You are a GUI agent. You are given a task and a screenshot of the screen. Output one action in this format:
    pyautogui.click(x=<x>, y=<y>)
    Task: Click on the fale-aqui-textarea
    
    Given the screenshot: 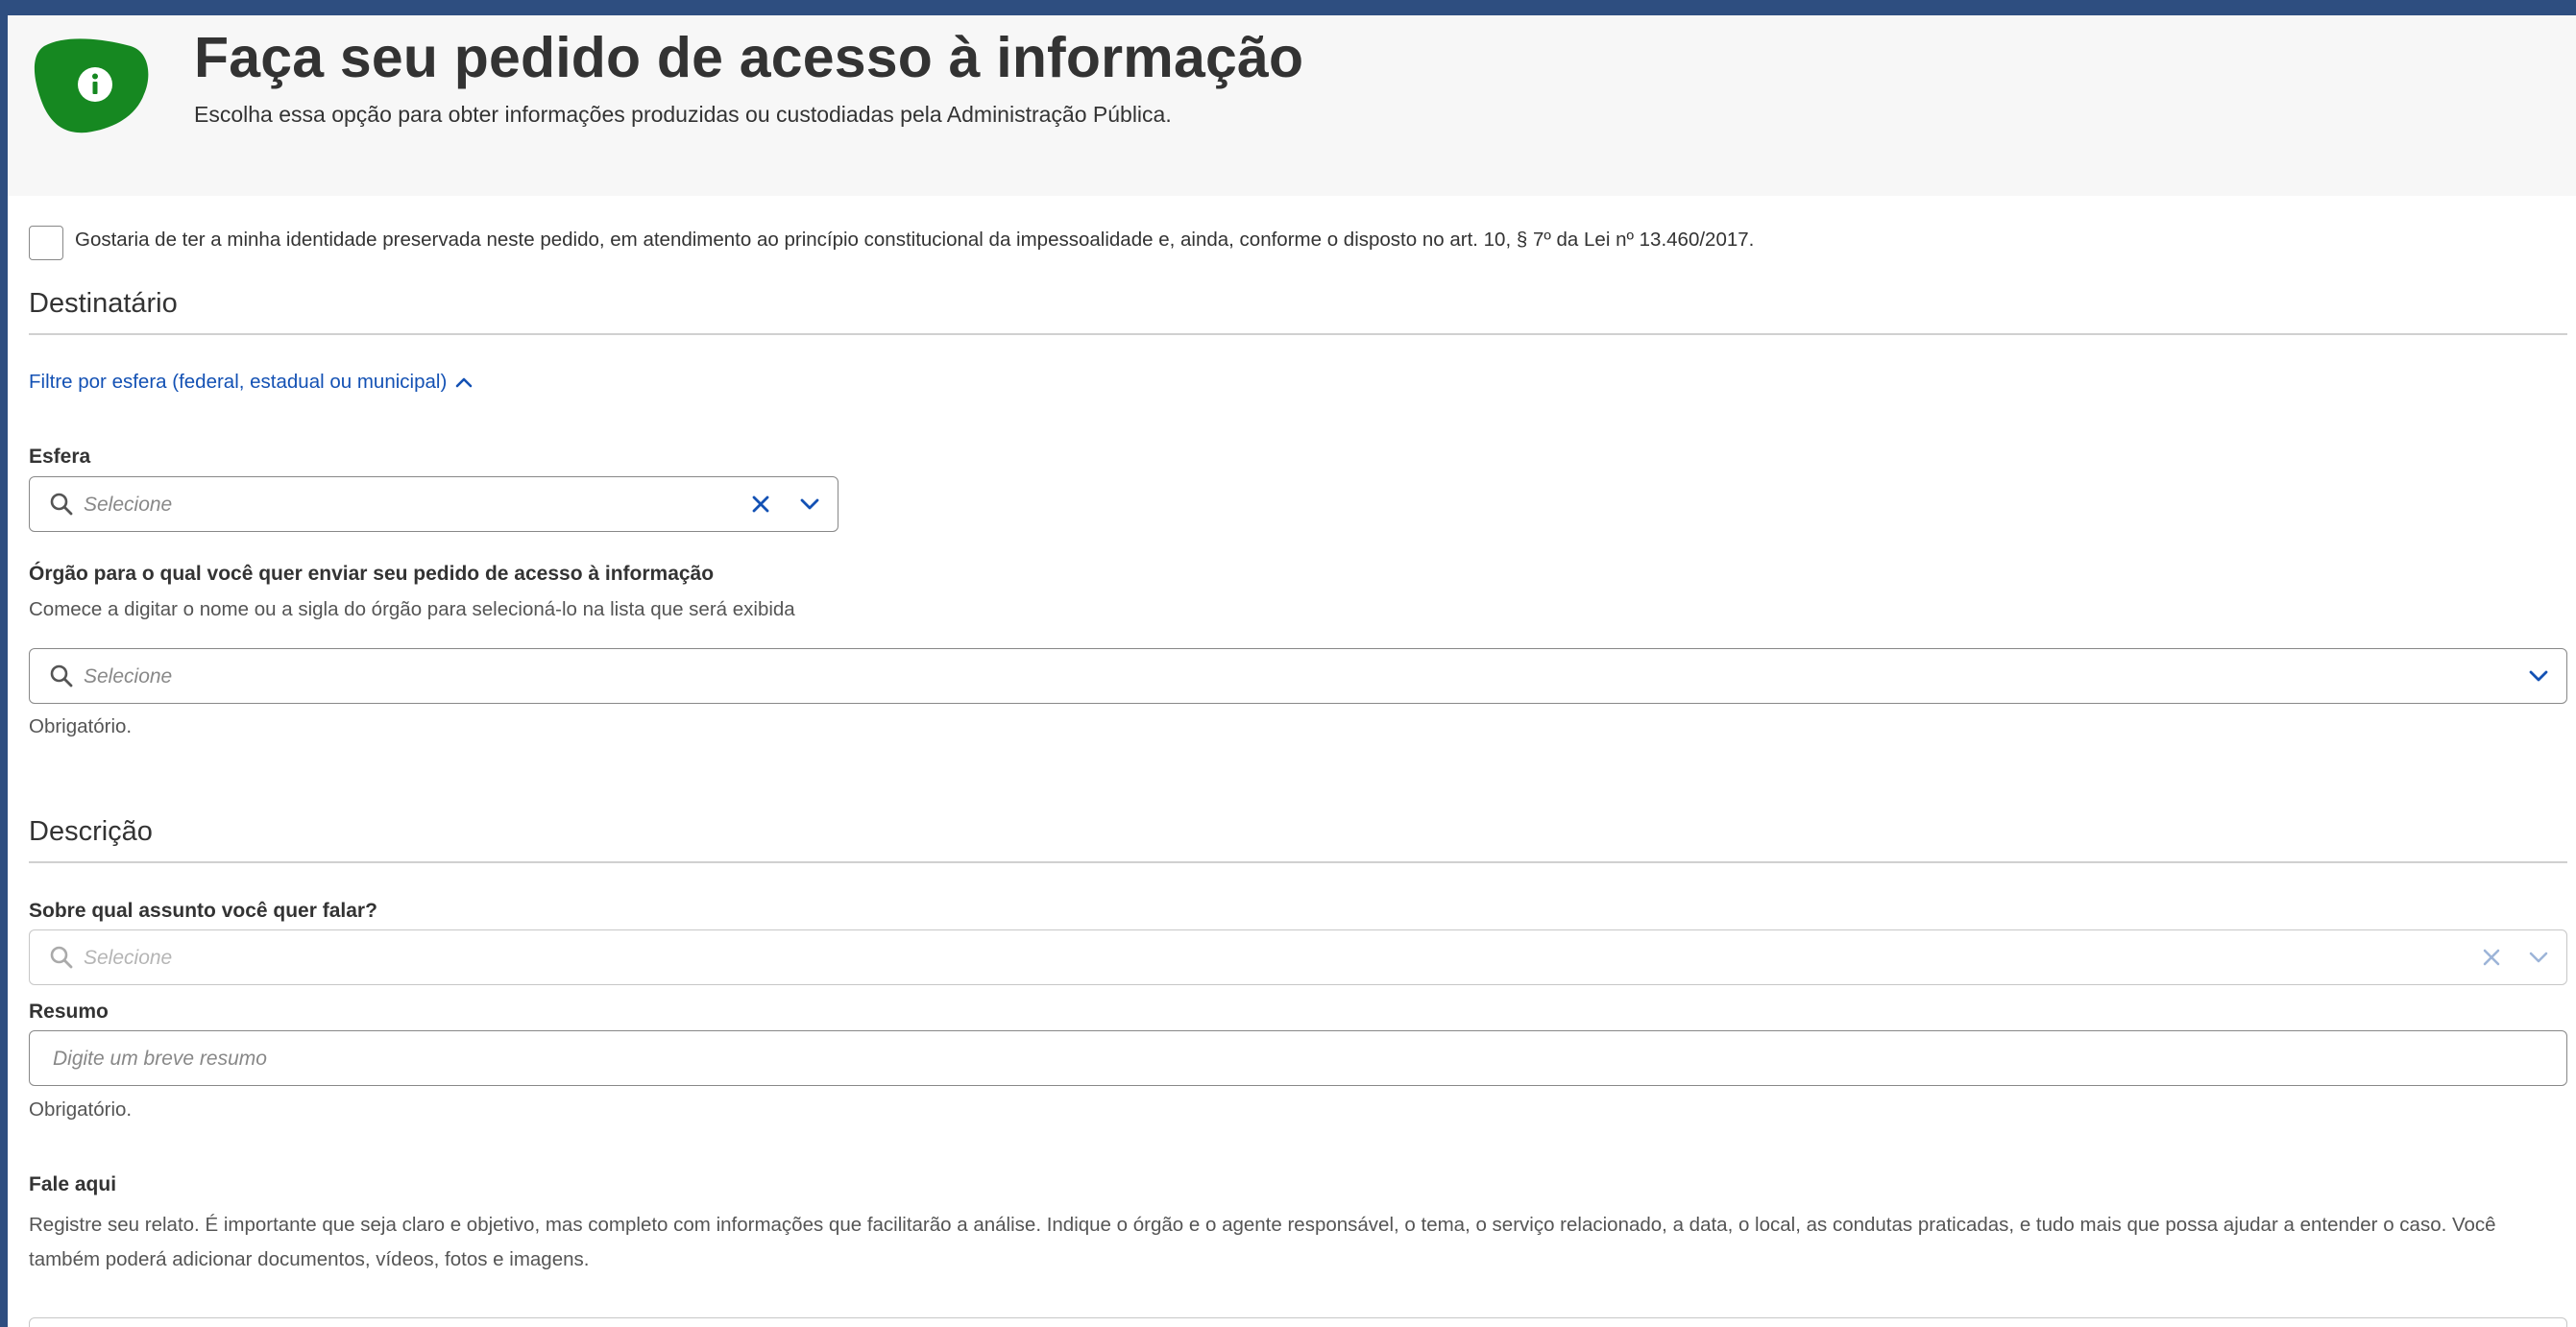 What is the action you would take?
    pyautogui.click(x=1298, y=1322)
    